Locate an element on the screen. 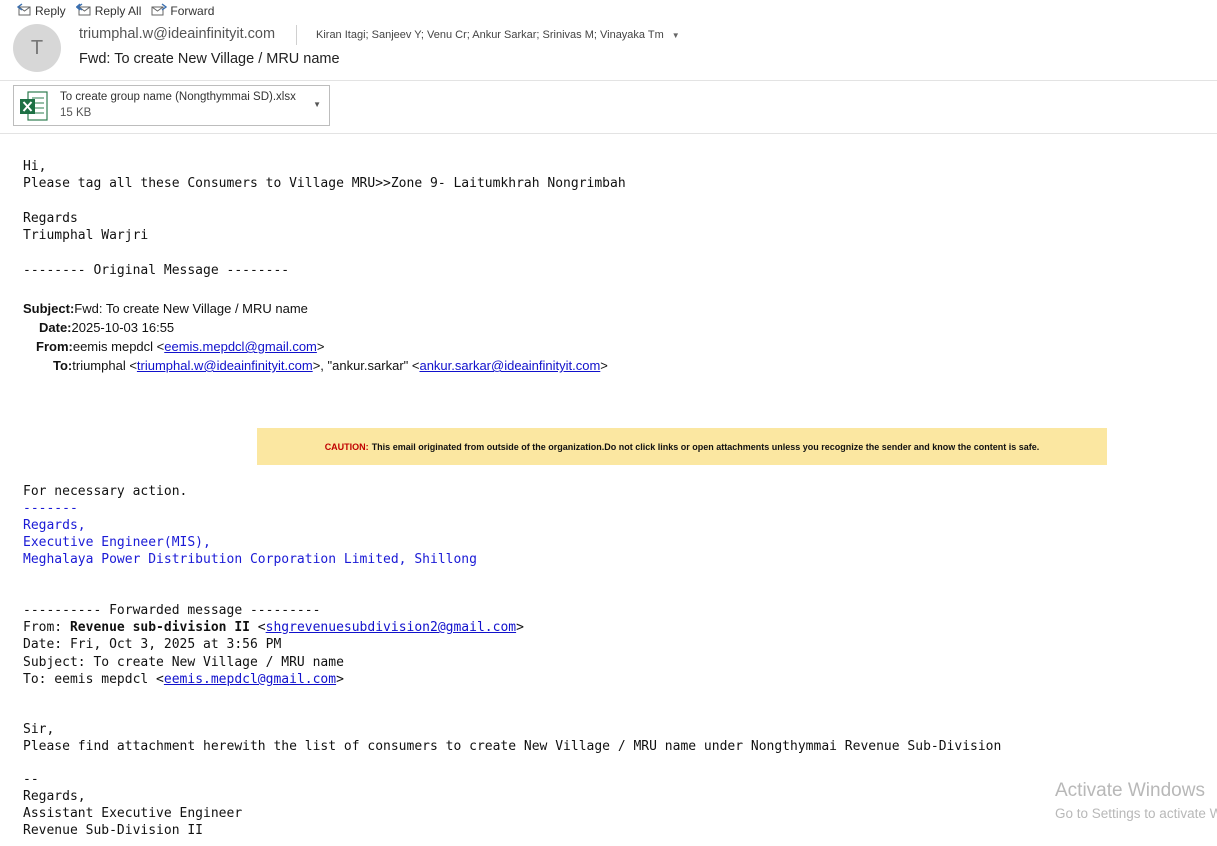  fwd2-to-close: > is located at coordinates (340, 679).